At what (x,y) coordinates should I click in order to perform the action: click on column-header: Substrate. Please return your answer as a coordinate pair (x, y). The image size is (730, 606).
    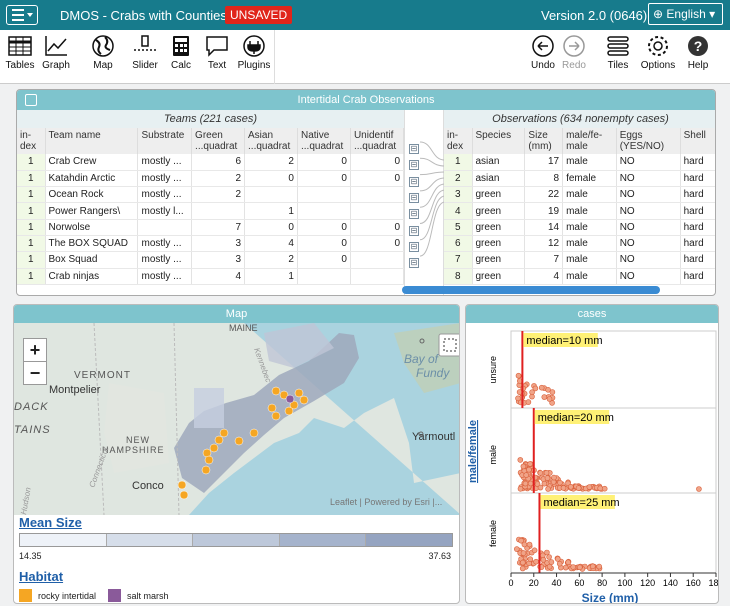
    Looking at the image, I should click on (165, 141).